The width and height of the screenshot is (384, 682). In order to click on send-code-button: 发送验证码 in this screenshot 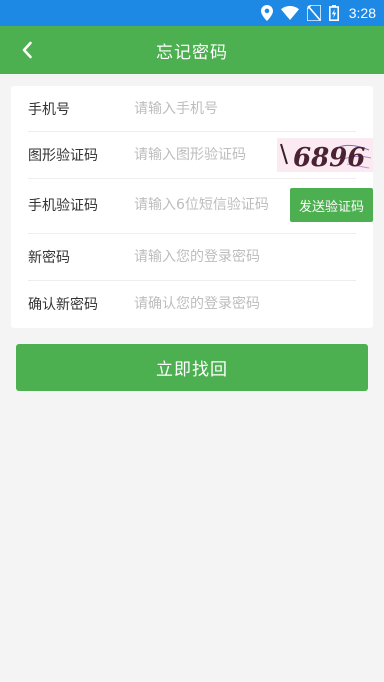, I will do `click(331, 205)`.